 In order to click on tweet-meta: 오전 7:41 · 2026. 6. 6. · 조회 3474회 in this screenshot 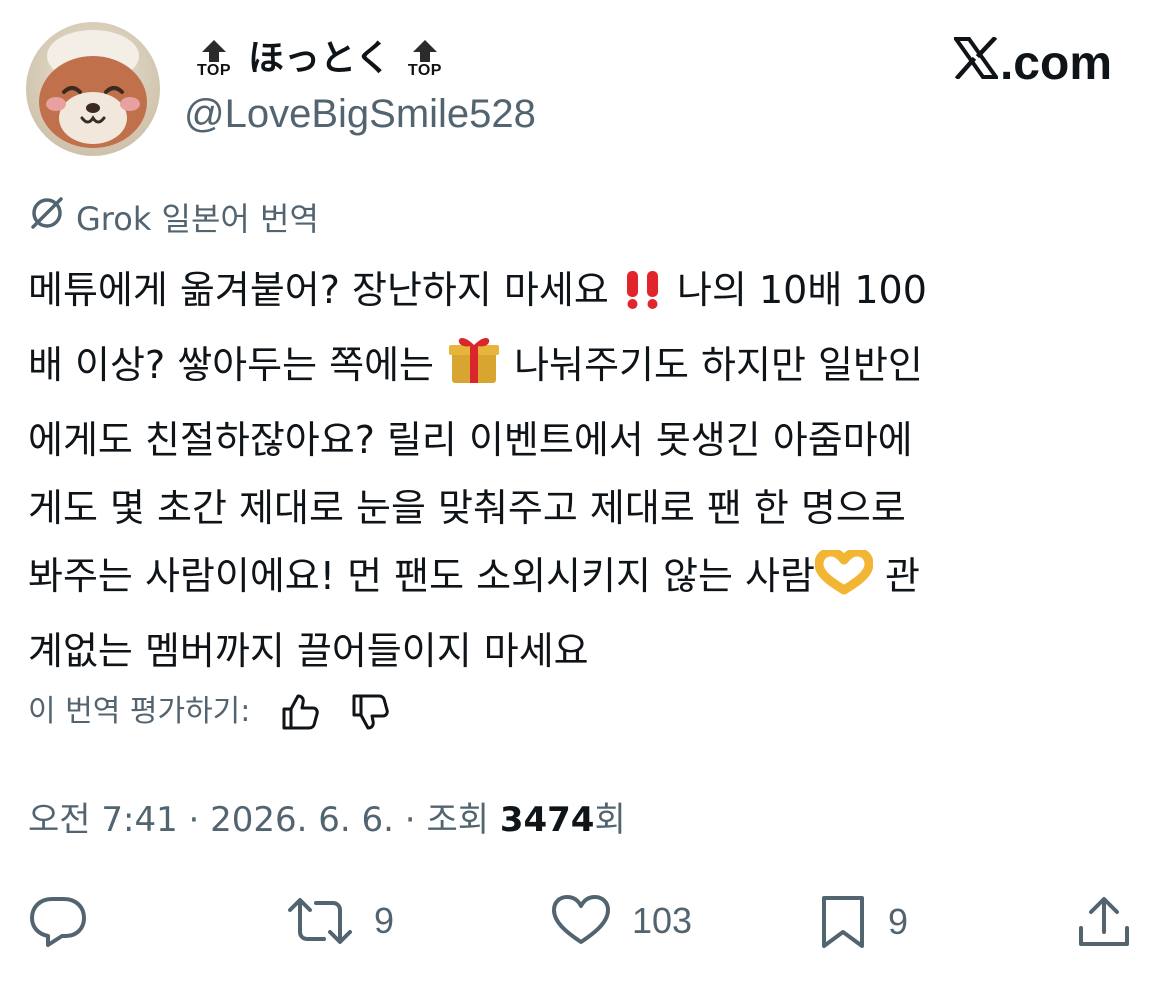, I will do `click(327, 820)`.